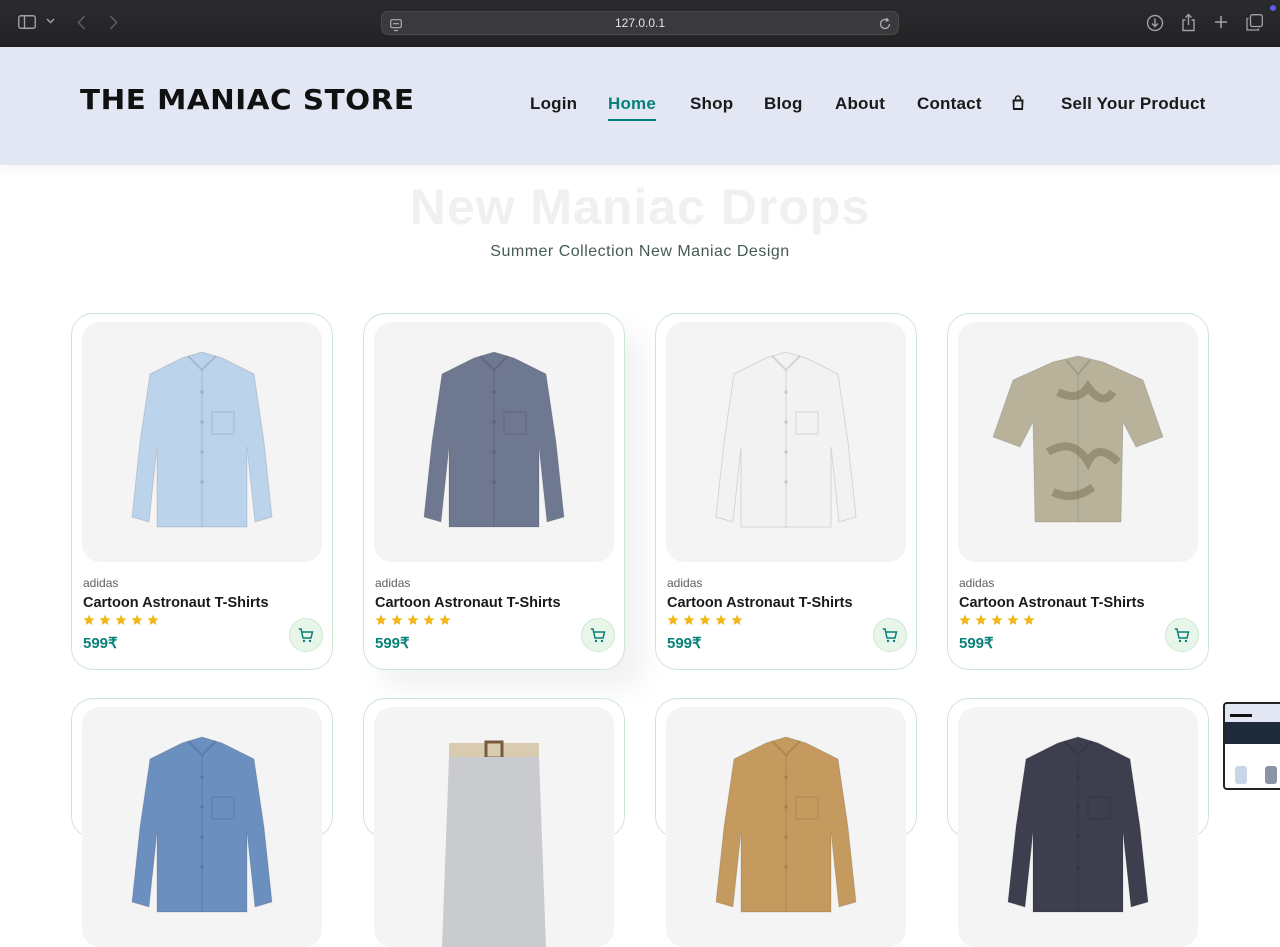 This screenshot has height=947, width=1280. I want to click on nav-sell-your-product: Sell Your Product, so click(1133, 104).